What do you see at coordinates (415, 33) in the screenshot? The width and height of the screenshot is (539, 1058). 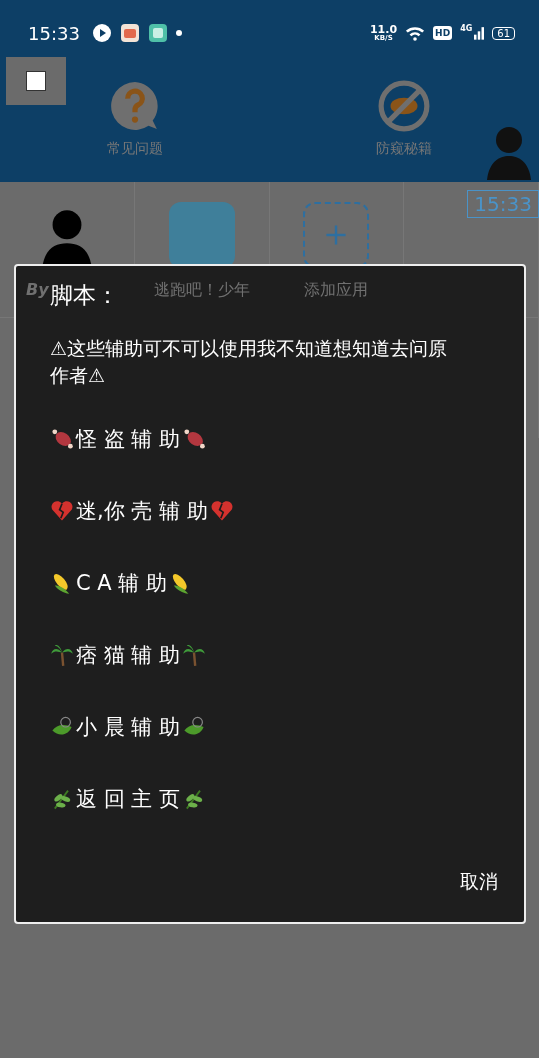 I see `wifi-icon` at bounding box center [415, 33].